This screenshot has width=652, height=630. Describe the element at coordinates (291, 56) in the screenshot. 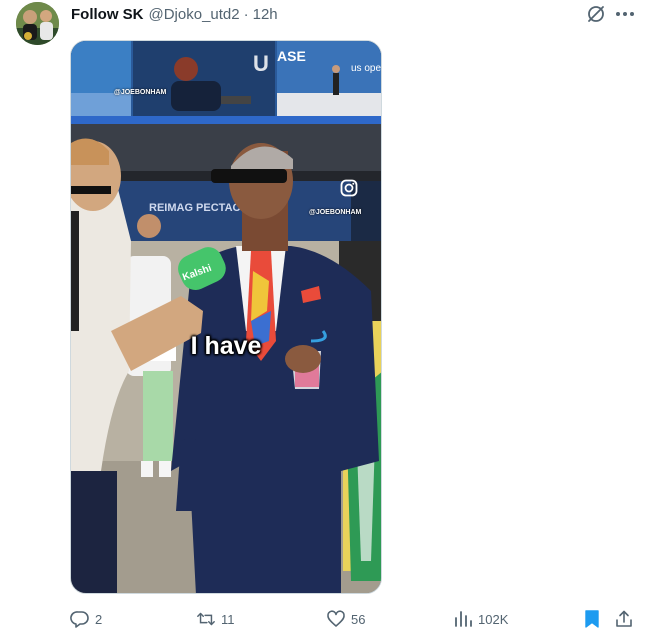

I see `scoreboard-text: ASE` at that location.